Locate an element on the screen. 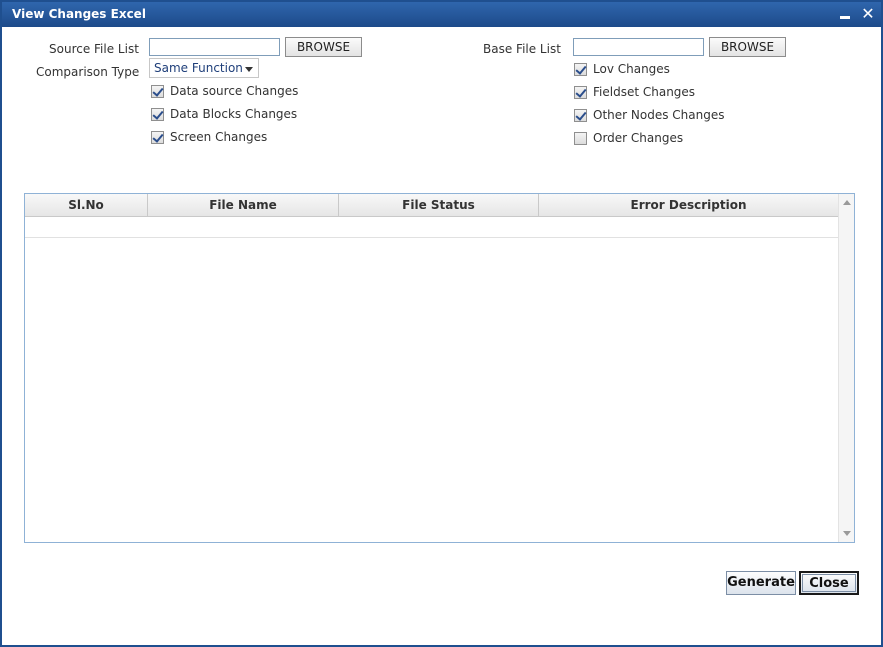  data-source-changes-label: Data source Changes is located at coordinates (234, 91).